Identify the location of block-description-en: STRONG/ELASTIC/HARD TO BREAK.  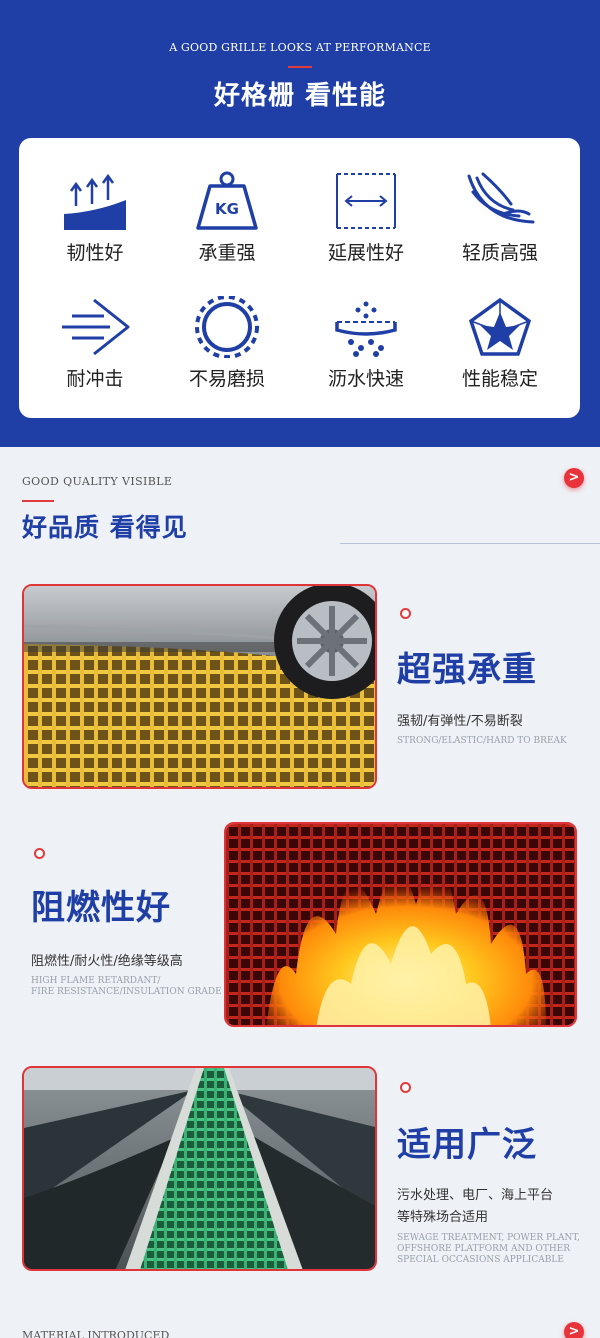
(482, 741).